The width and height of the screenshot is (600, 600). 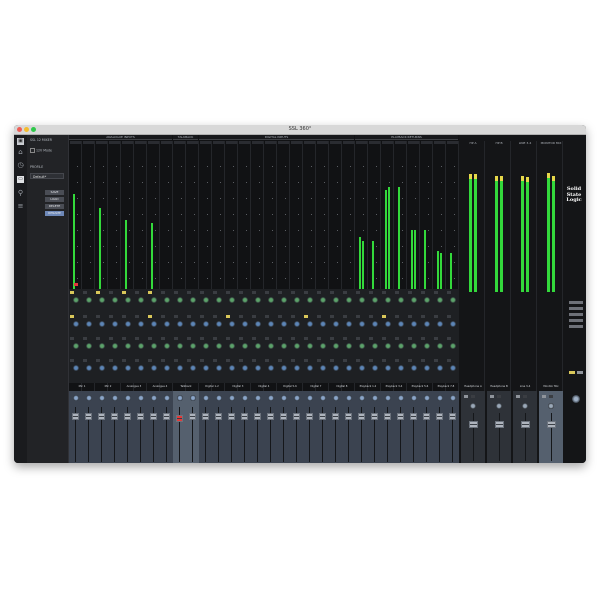 I want to click on save-button: SAVE, so click(x=54, y=192).